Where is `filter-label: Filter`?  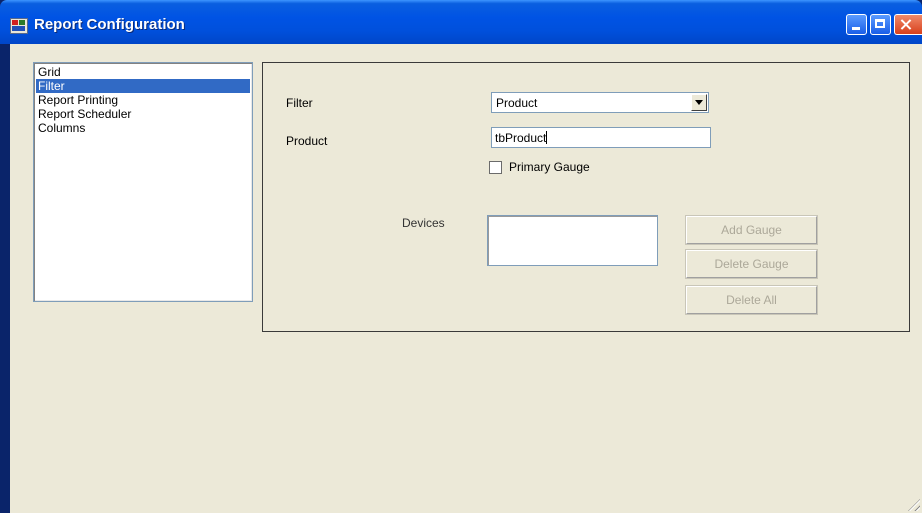
filter-label: Filter is located at coordinates (299, 103).